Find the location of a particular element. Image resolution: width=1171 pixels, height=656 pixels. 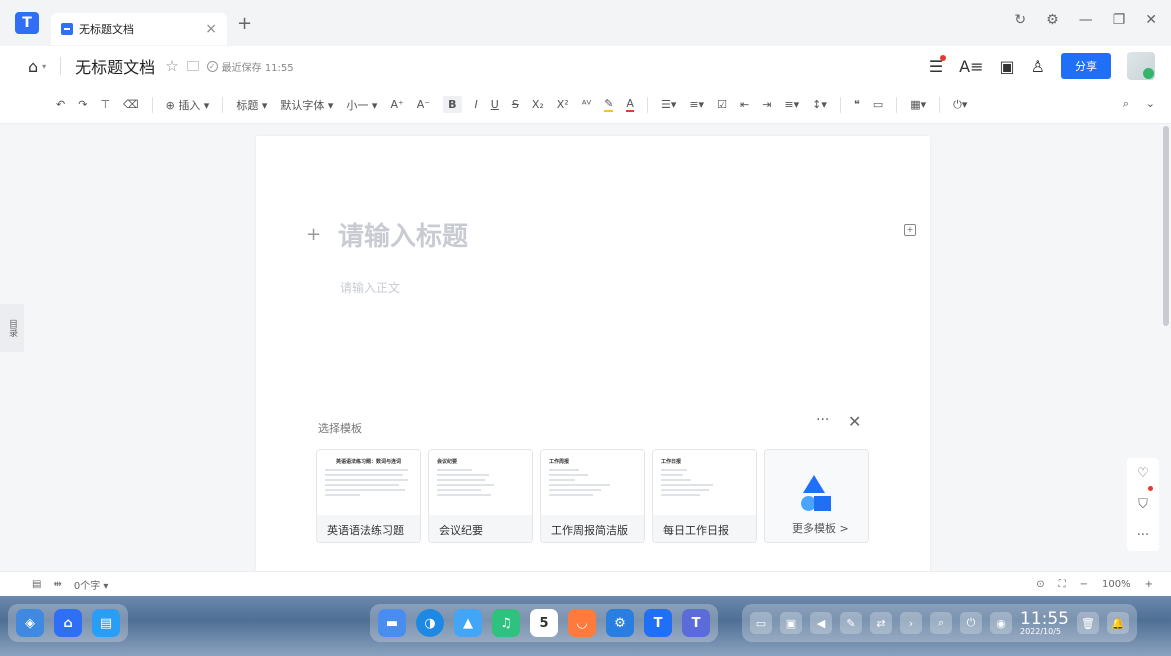

scrollbar is located at coordinates (1166, 226).